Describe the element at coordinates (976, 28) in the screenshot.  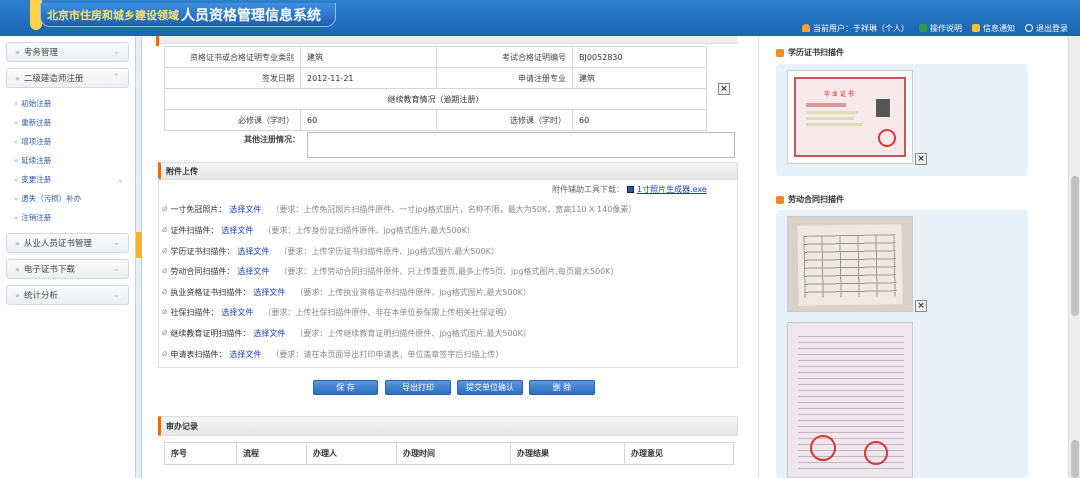
I see `mail-icon` at that location.